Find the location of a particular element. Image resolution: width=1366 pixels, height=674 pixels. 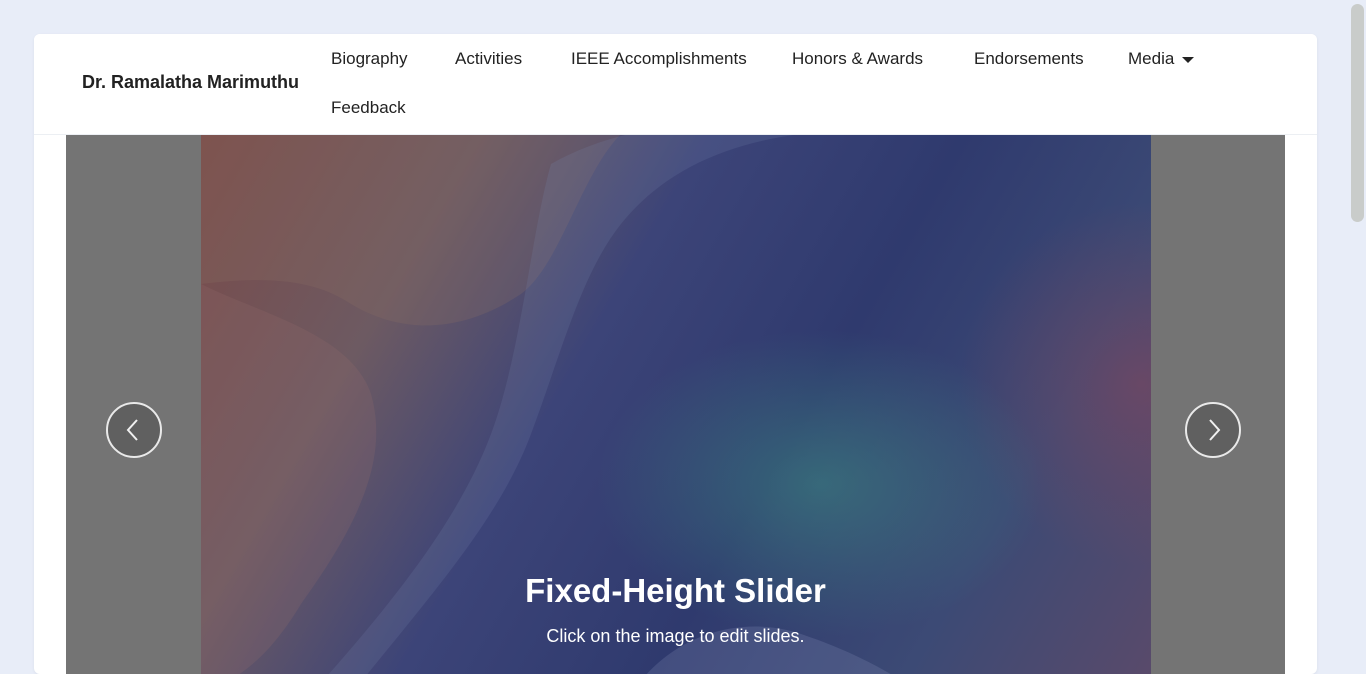

nav-item-label: Activities is located at coordinates (489, 58).